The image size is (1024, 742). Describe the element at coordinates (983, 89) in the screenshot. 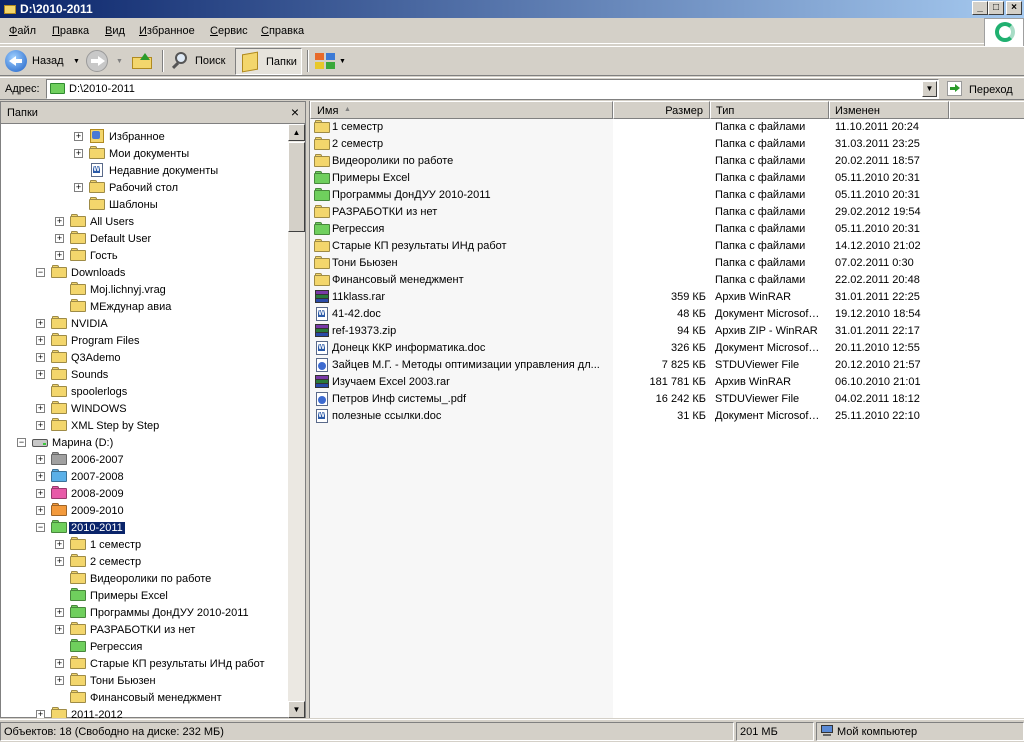

I see `go-button: Переход` at that location.